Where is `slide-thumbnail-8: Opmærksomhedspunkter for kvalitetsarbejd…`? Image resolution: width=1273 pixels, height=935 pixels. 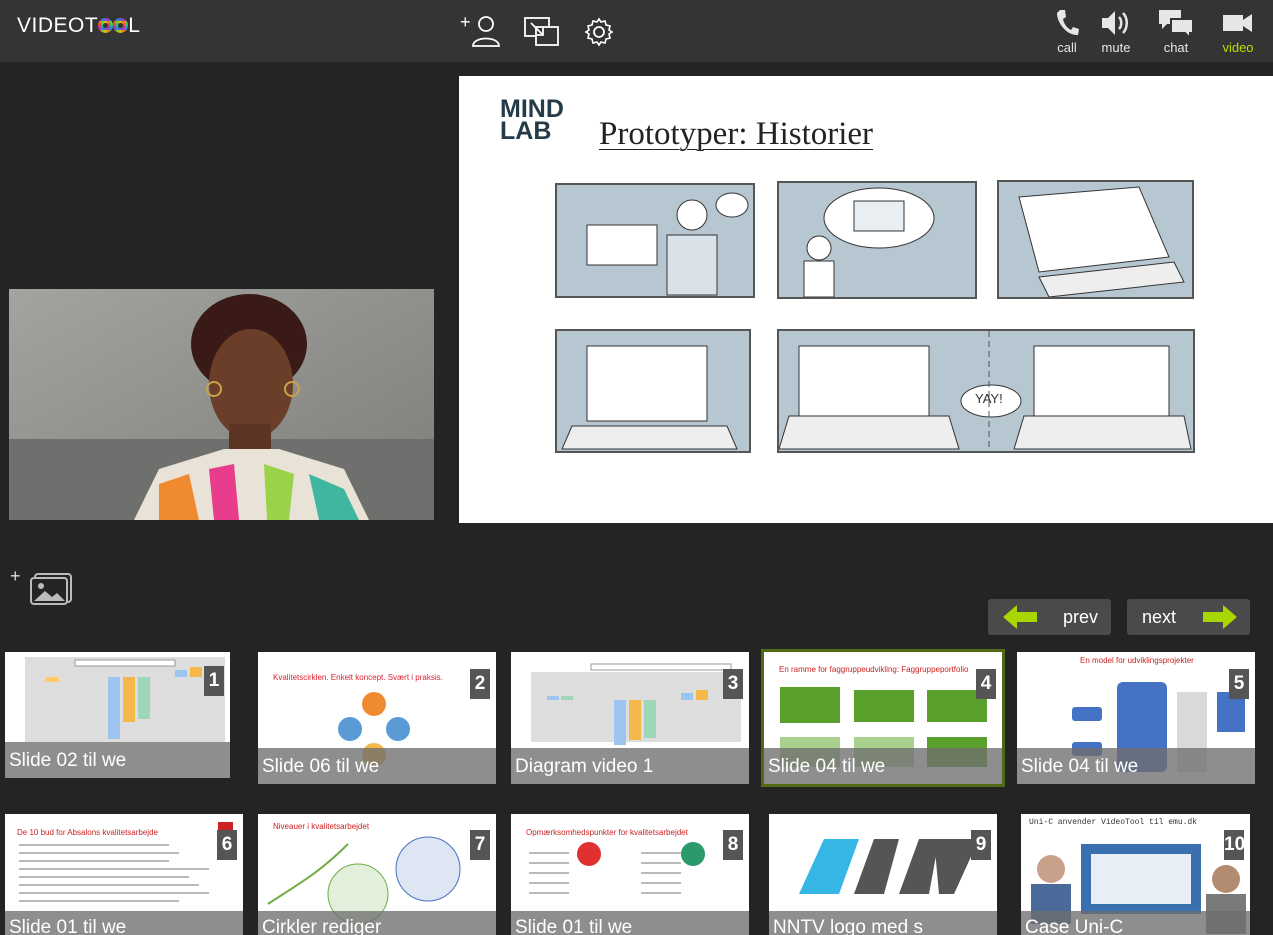
slide-thumbnail-8: Opmærksomhedspunkter for kvalitetsarbejd… is located at coordinates (630, 874).